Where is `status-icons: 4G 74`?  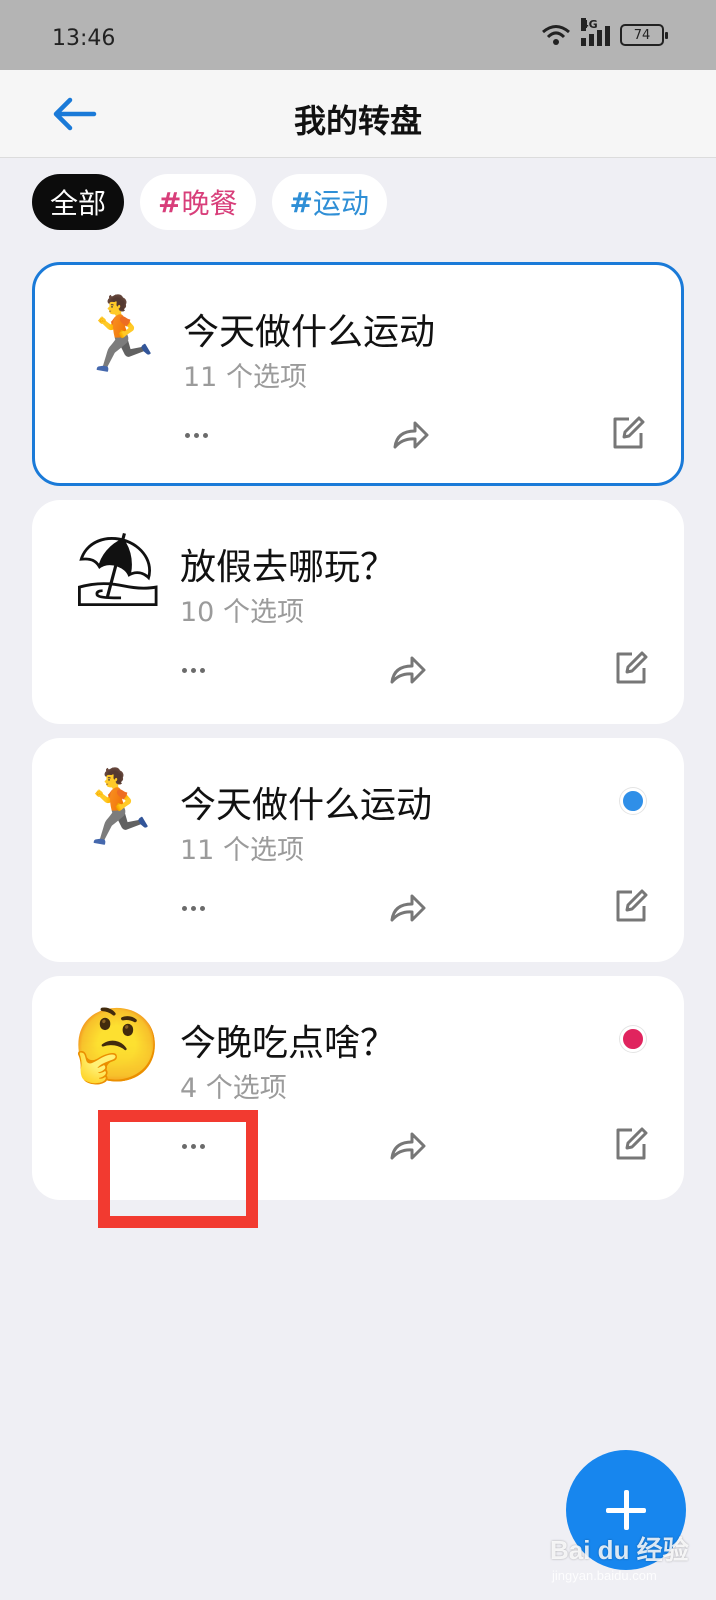 status-icons: 4G 74 is located at coordinates (604, 32).